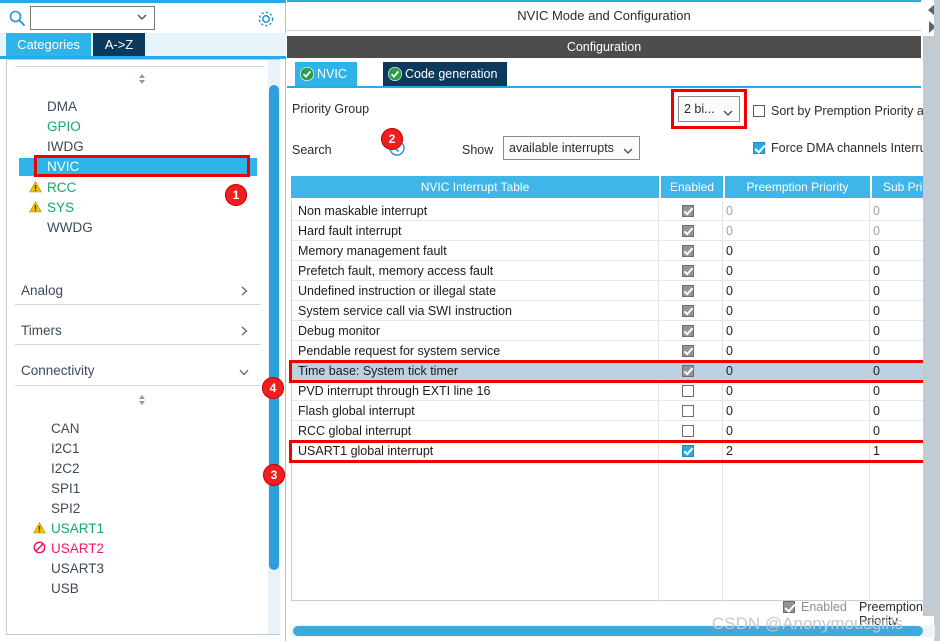 Image resolution: width=940 pixels, height=641 pixels. I want to click on sidebar-item-i2c2: I2C2, so click(65, 469).